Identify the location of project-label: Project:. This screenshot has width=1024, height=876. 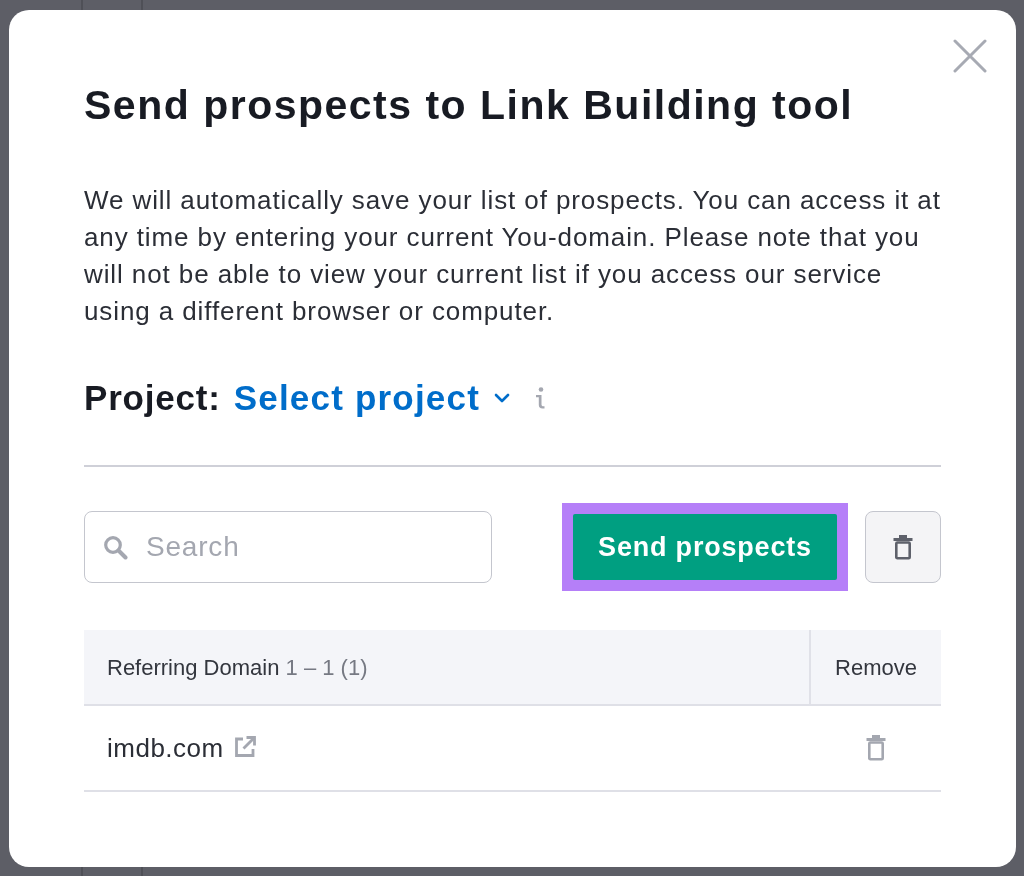
(152, 398).